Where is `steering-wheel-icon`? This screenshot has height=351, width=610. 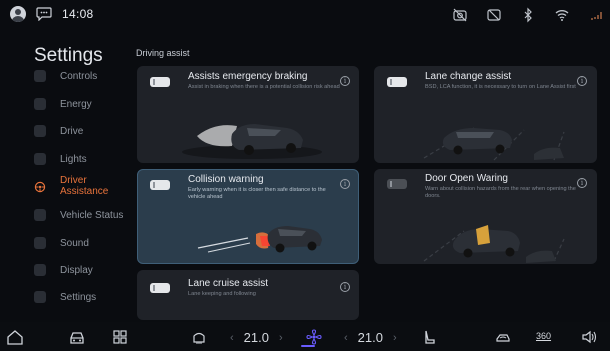
steering-wheel-icon is located at coordinates (40, 186).